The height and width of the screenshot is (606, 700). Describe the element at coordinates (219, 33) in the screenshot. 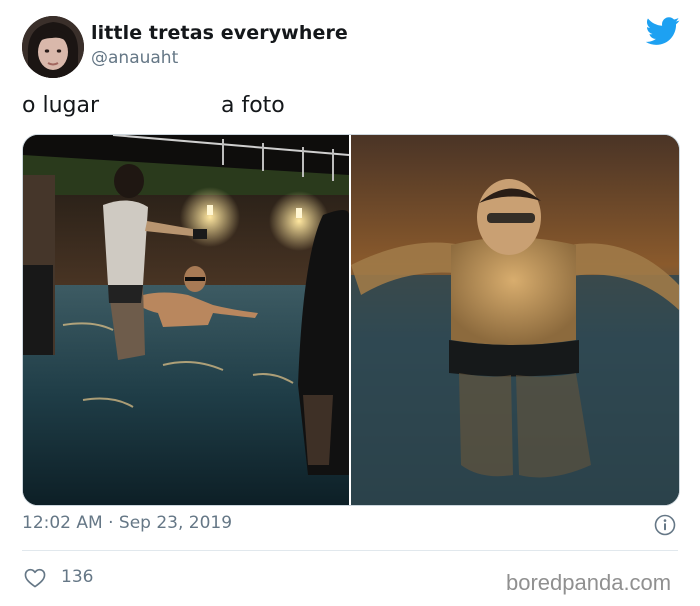

I see `author-display-name: little tretas everywhere` at that location.